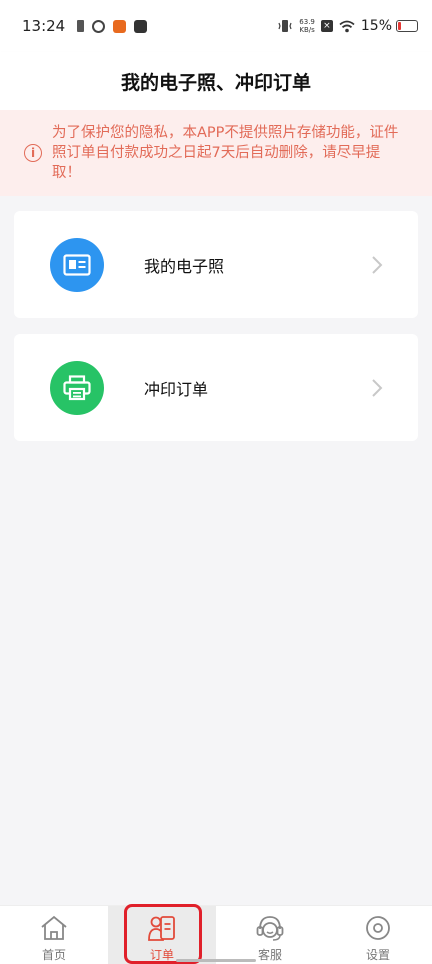  I want to click on status-bar: 13:24 63.9 KB/s × 15%, so click(216, 26).